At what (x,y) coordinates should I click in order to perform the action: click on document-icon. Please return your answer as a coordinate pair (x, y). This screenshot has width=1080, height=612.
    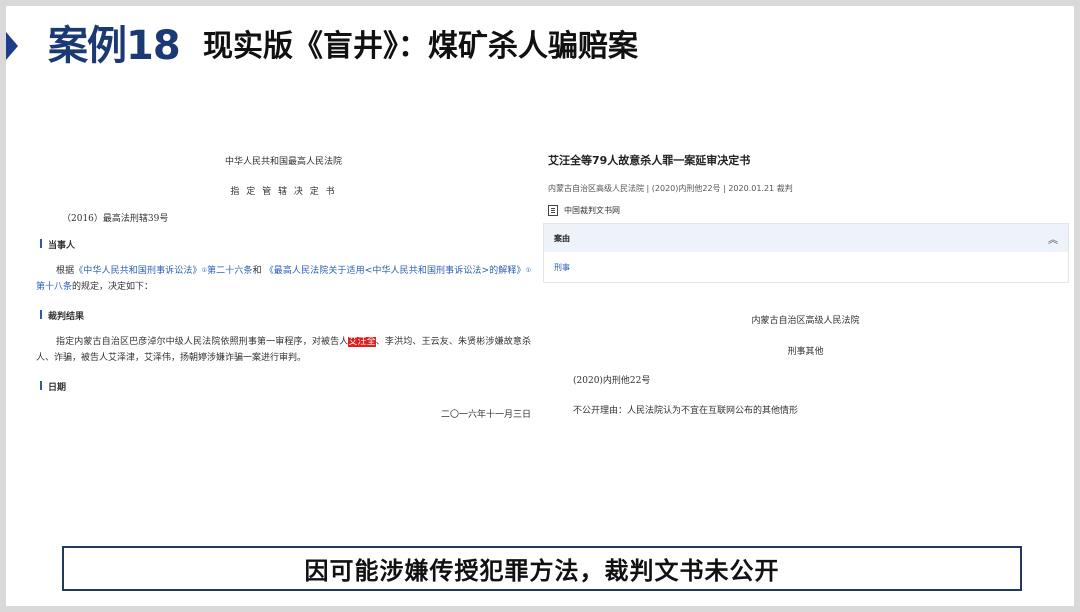
    Looking at the image, I should click on (553, 210).